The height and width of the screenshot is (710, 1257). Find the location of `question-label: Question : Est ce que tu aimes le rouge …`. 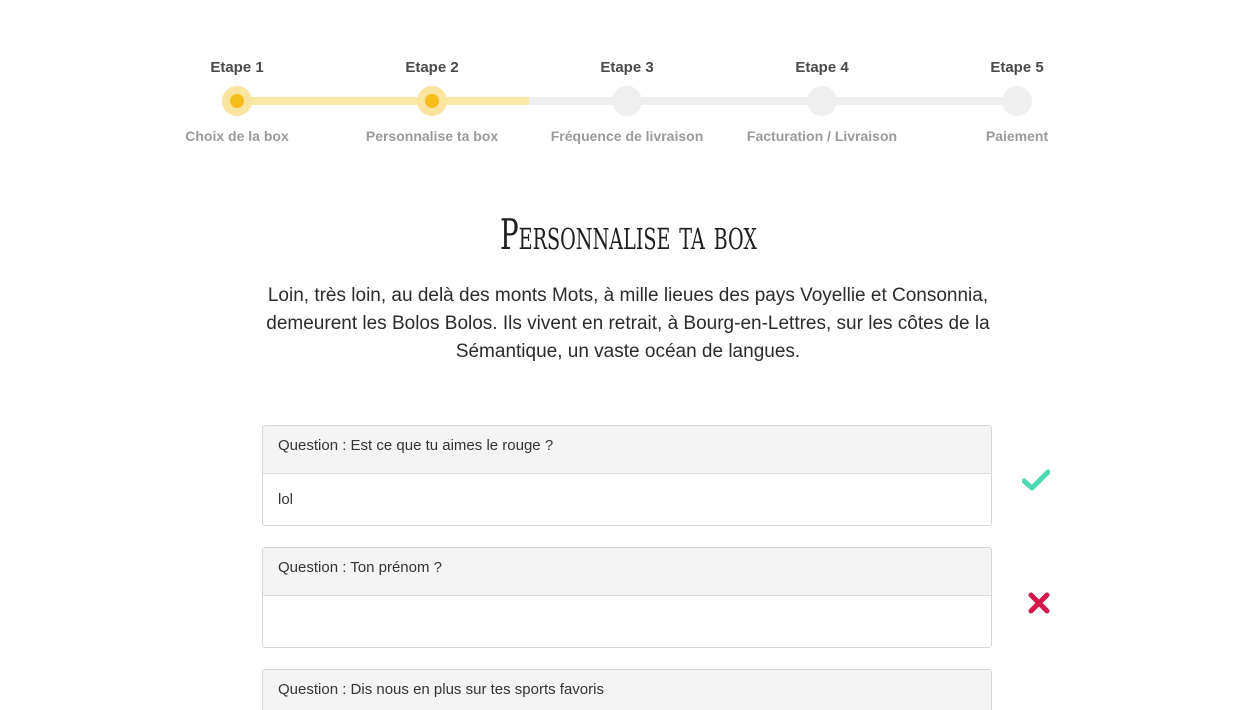

question-label: Question : Est ce que tu aimes le rouge … is located at coordinates (627, 450).